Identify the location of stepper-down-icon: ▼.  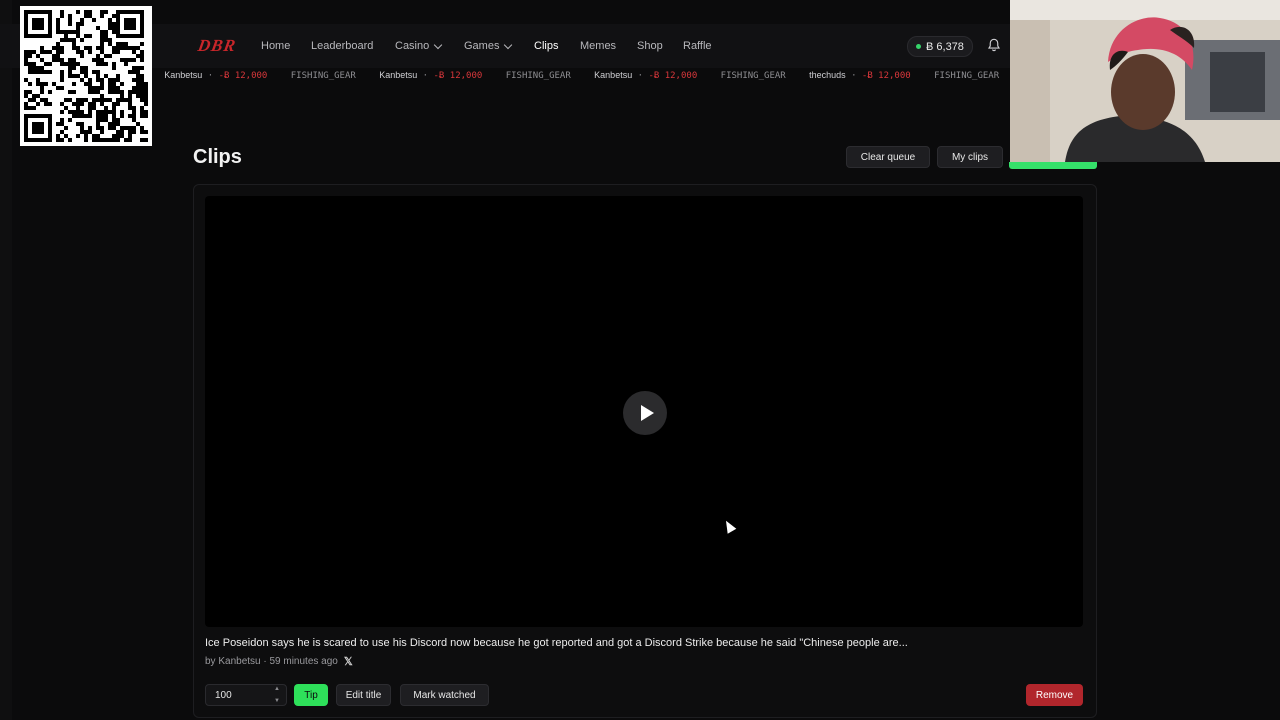
(277, 701).